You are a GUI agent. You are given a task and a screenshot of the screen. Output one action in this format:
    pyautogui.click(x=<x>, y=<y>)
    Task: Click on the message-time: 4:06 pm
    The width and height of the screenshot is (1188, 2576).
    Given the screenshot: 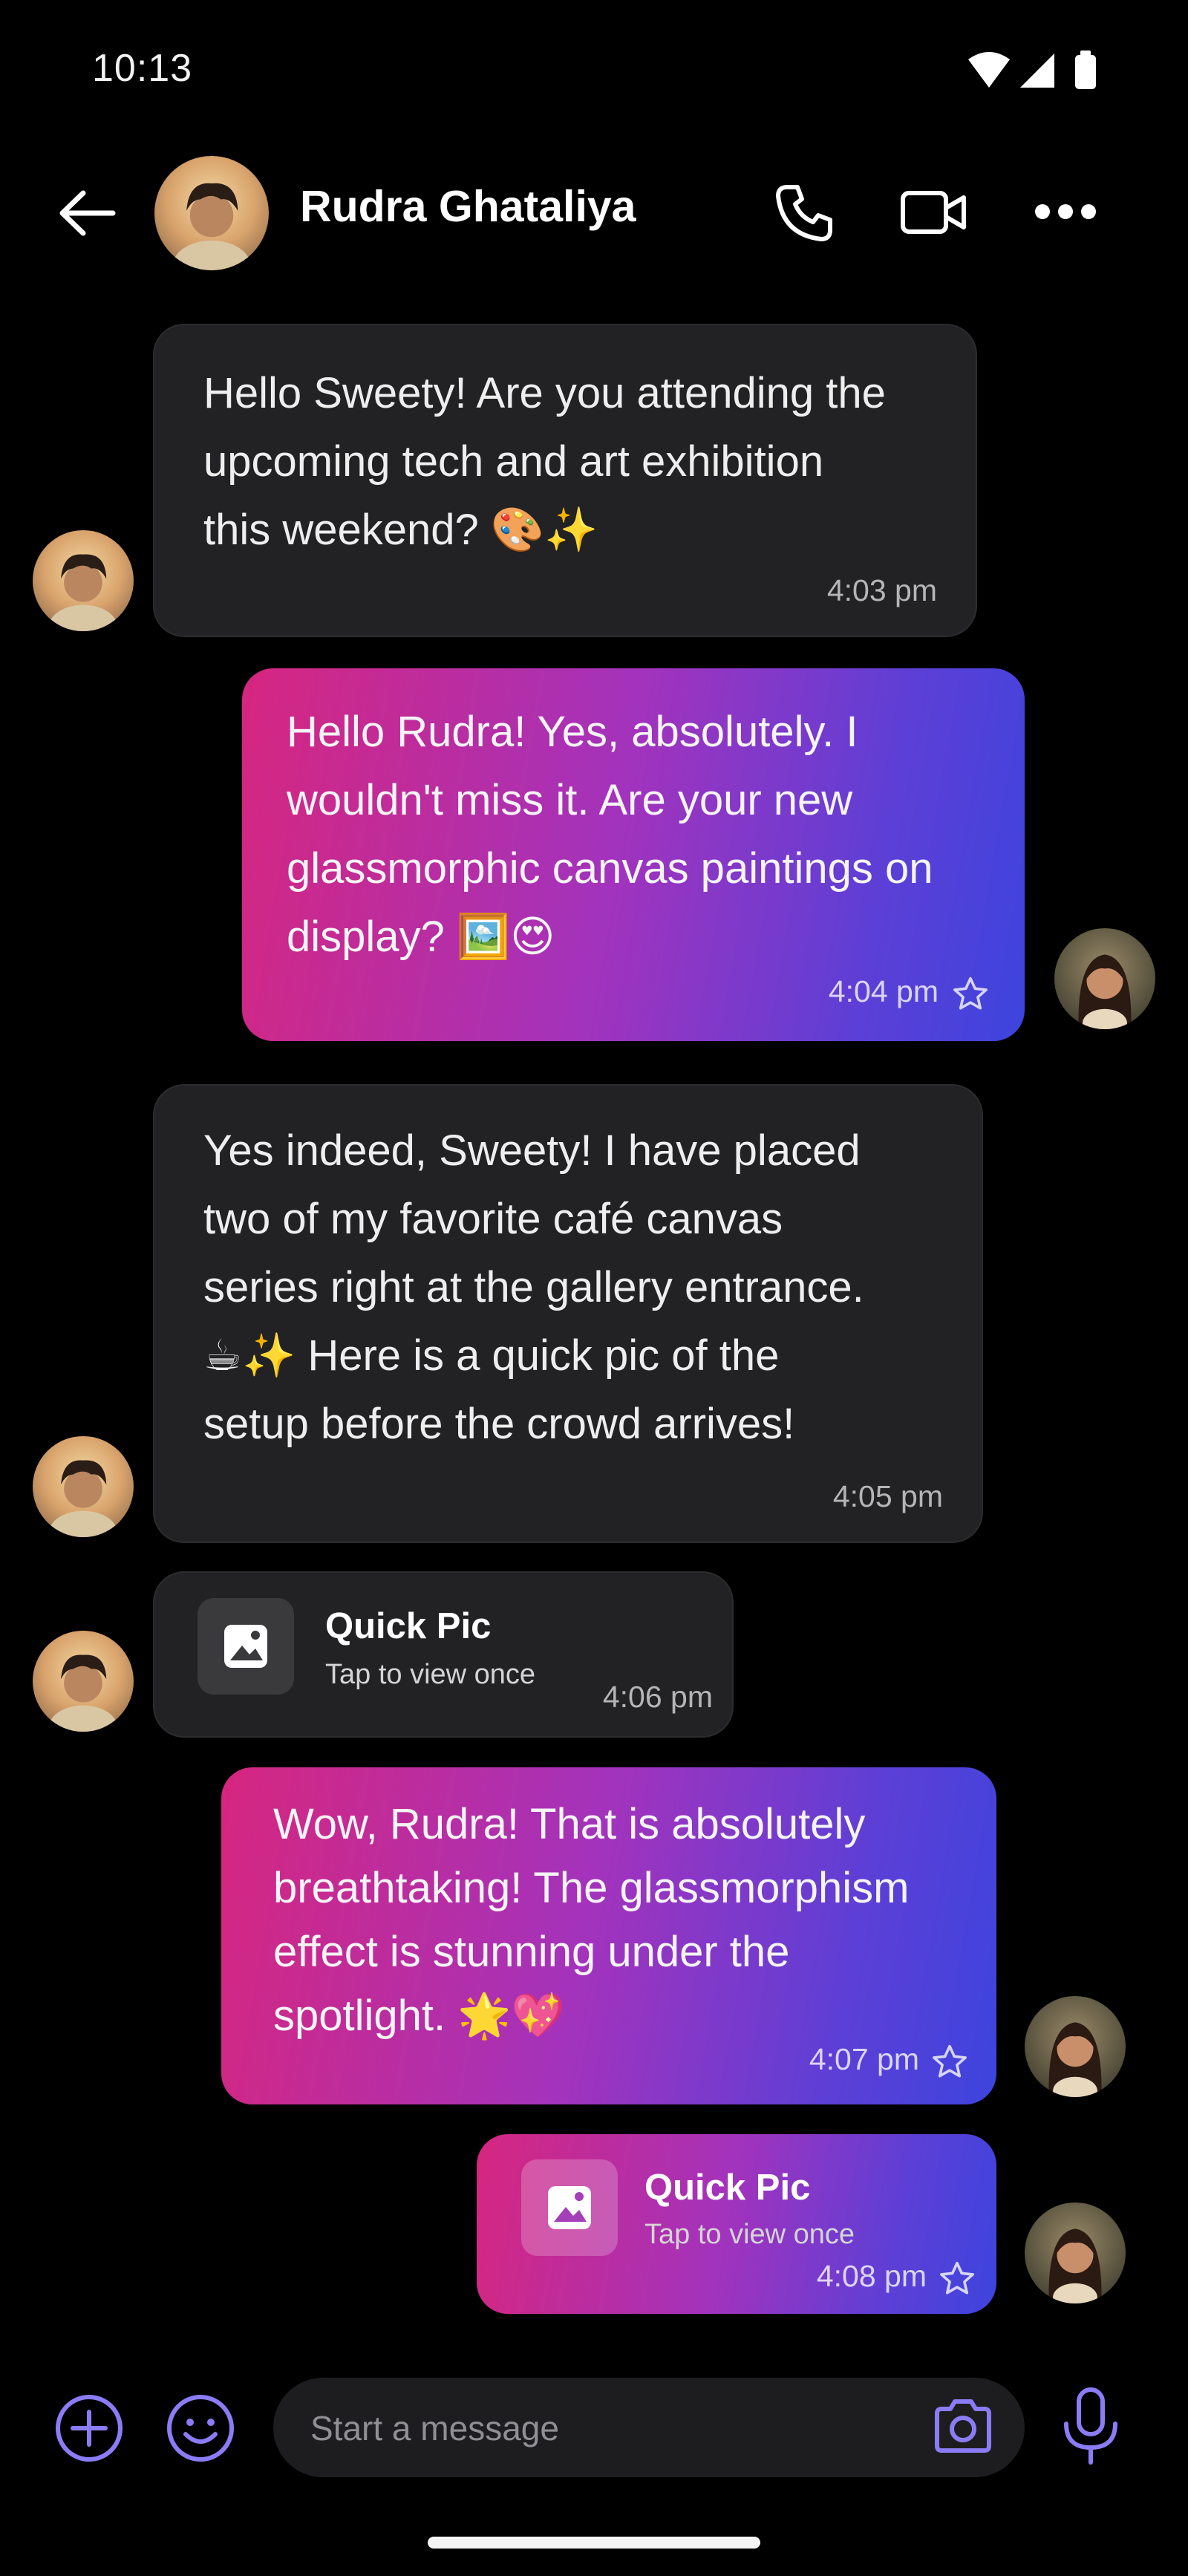 What is the action you would take?
    pyautogui.click(x=658, y=1697)
    